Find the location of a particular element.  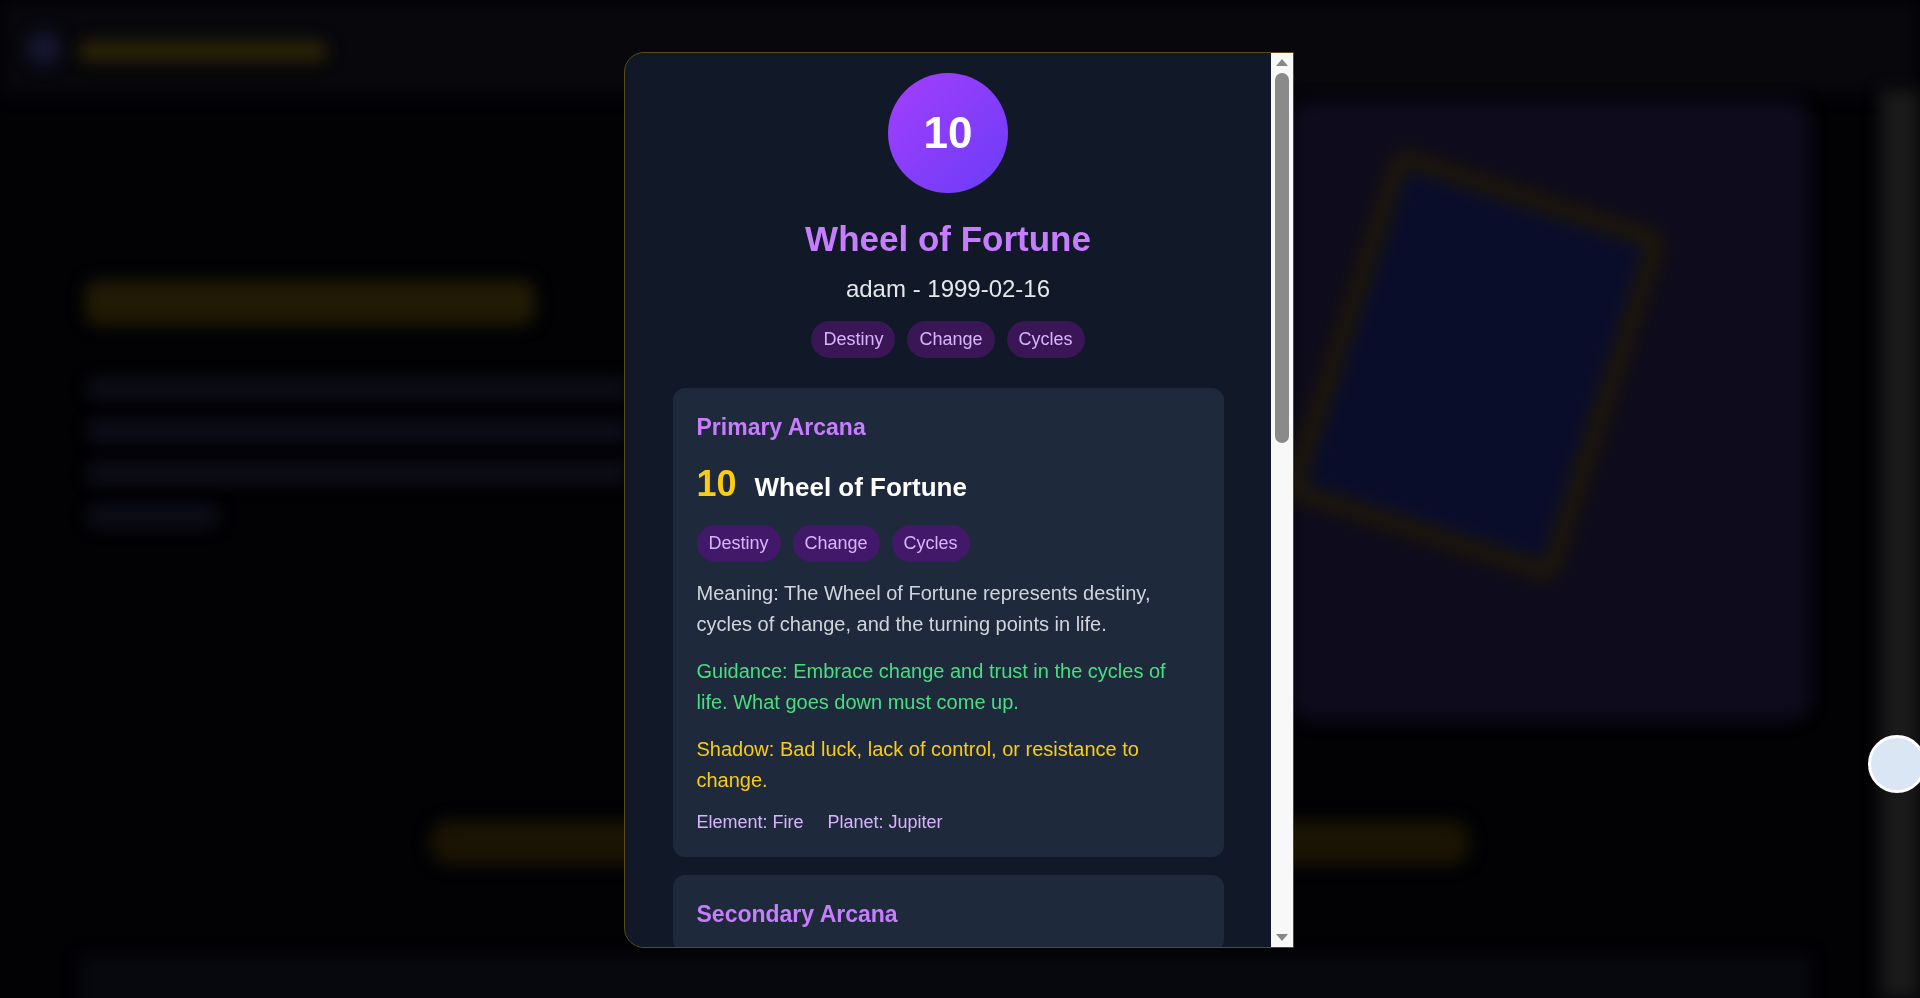

arcana-name: Wheel of Fortune is located at coordinates (860, 487).